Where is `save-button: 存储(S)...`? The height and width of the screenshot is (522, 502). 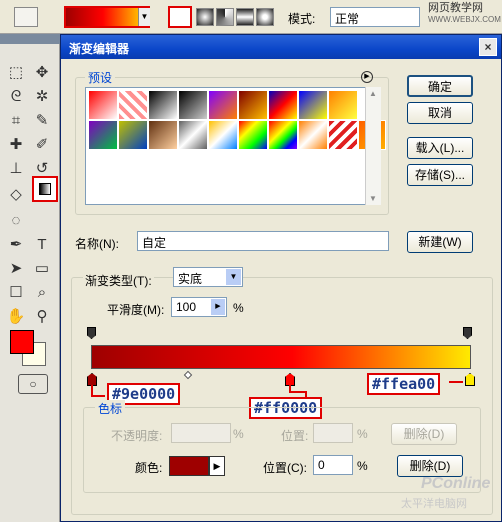 save-button: 存储(S)... is located at coordinates (440, 175).